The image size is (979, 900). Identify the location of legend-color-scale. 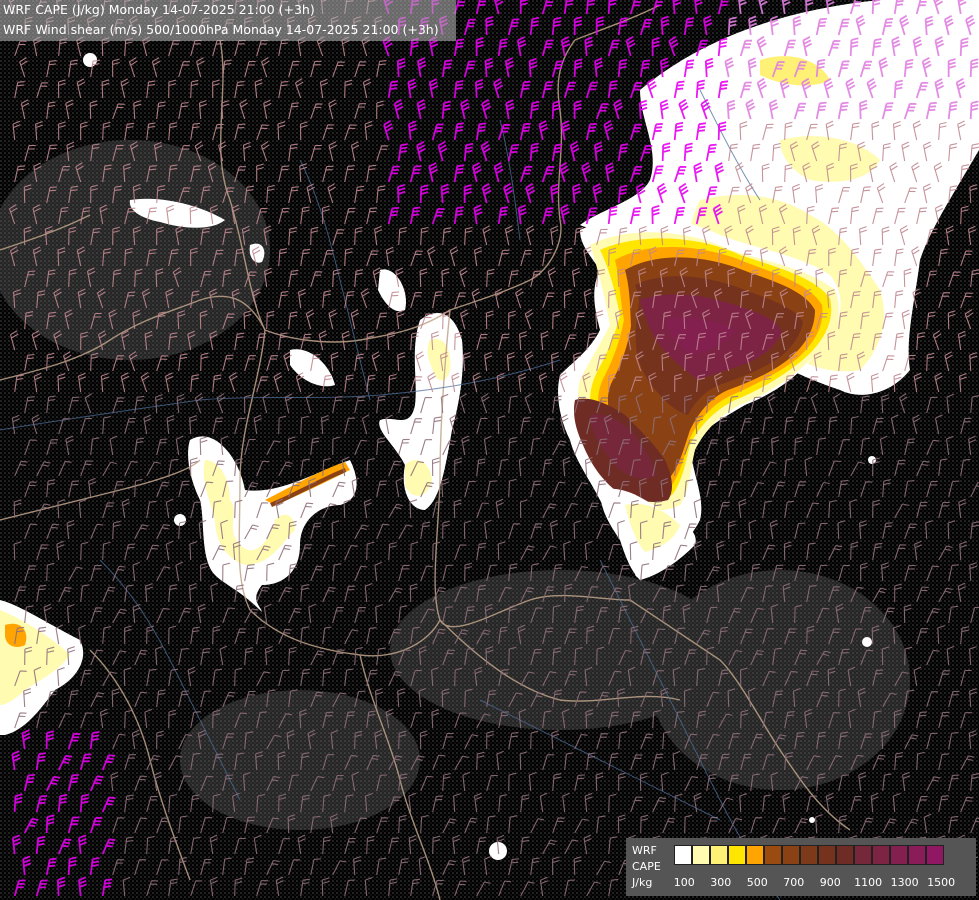
(809, 855).